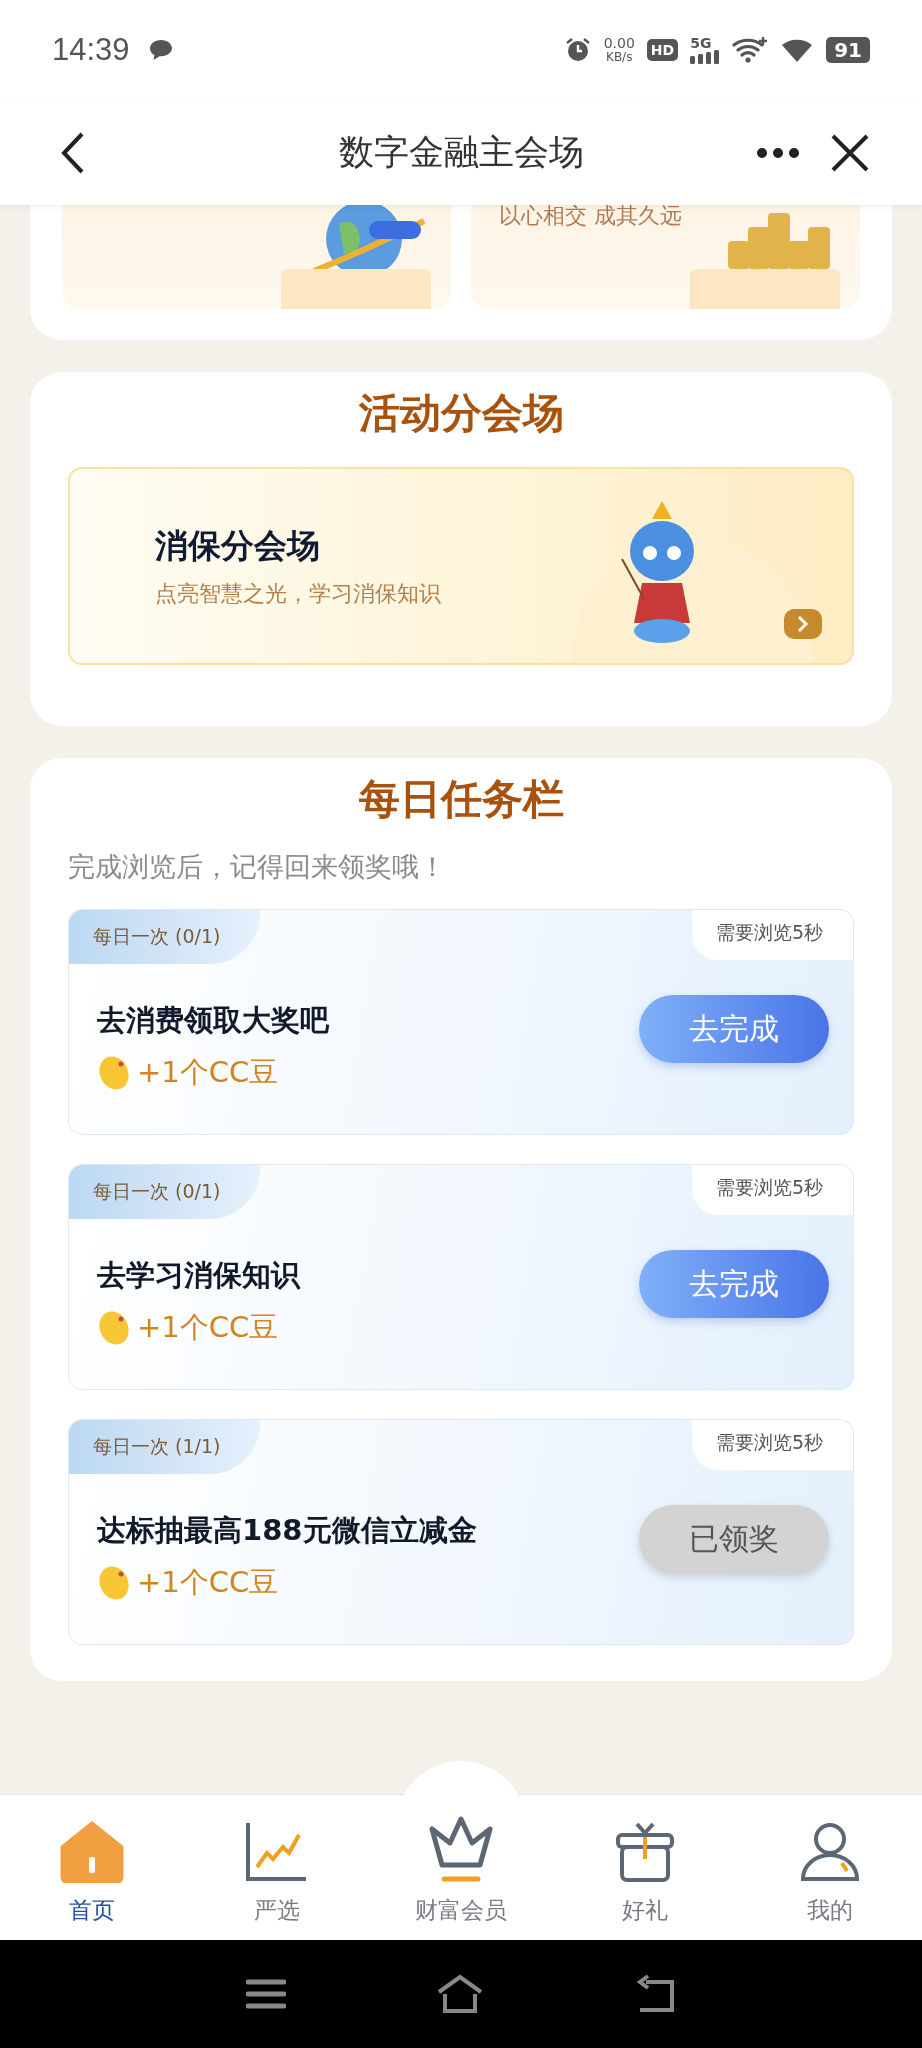 This screenshot has width=922, height=2048. What do you see at coordinates (165, 1447) in the screenshot?
I see `task-frequency: 每日一次 (1/1)` at bounding box center [165, 1447].